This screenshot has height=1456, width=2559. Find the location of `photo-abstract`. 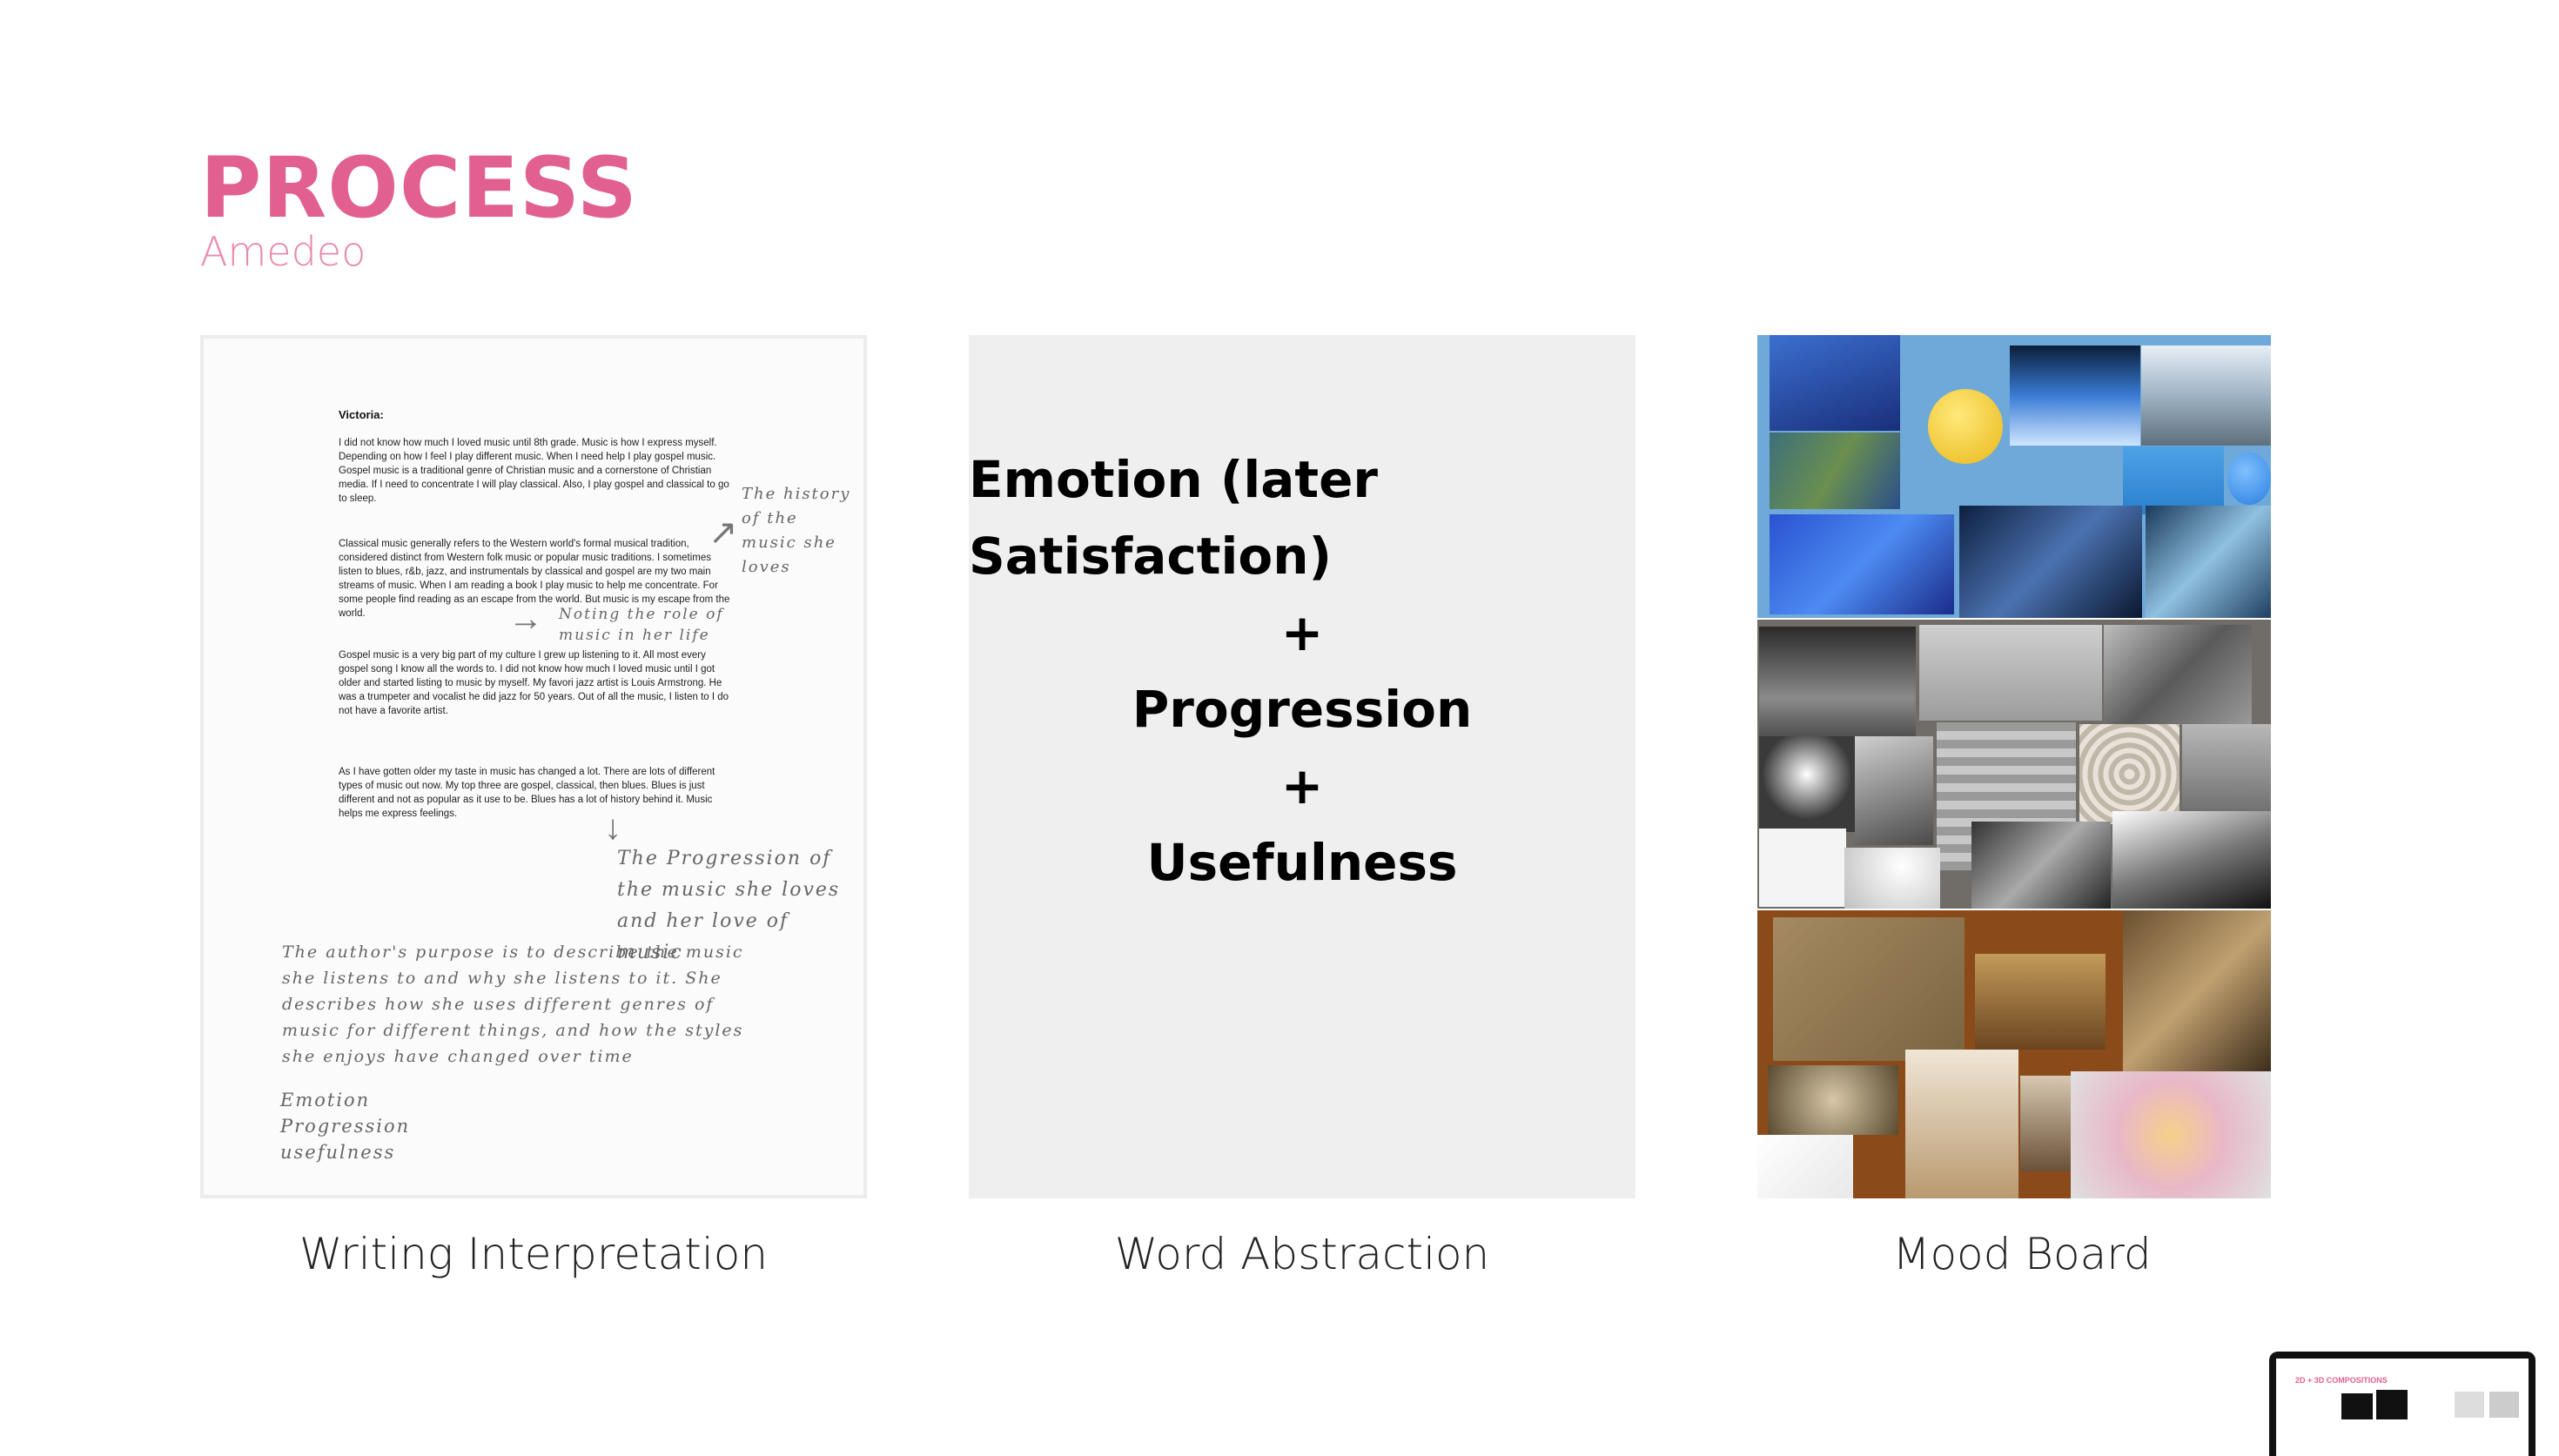

photo-abstract is located at coordinates (1835, 471).